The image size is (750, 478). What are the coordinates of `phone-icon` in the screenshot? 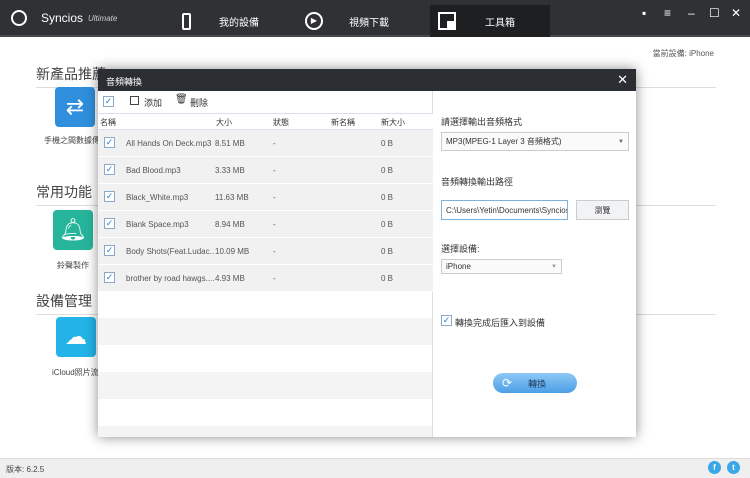 It's located at (186, 21).